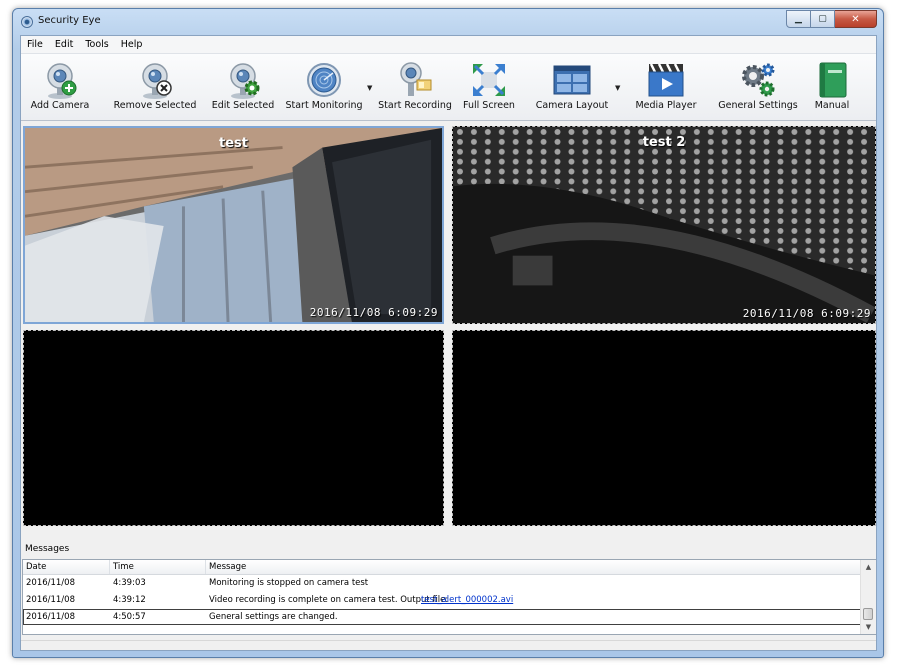 Image resolution: width=899 pixels, height=666 pixels. I want to click on start-recording-button: Start Recording, so click(415, 87).